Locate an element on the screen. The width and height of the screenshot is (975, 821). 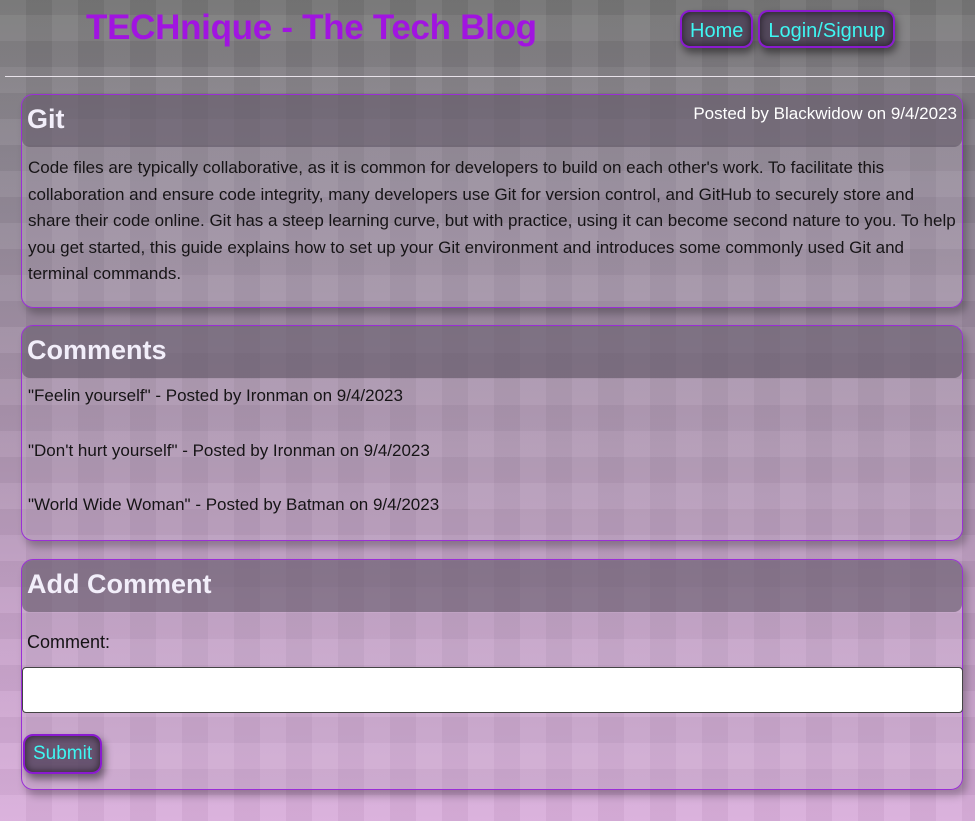
comments-heading: Comments is located at coordinates (97, 350).